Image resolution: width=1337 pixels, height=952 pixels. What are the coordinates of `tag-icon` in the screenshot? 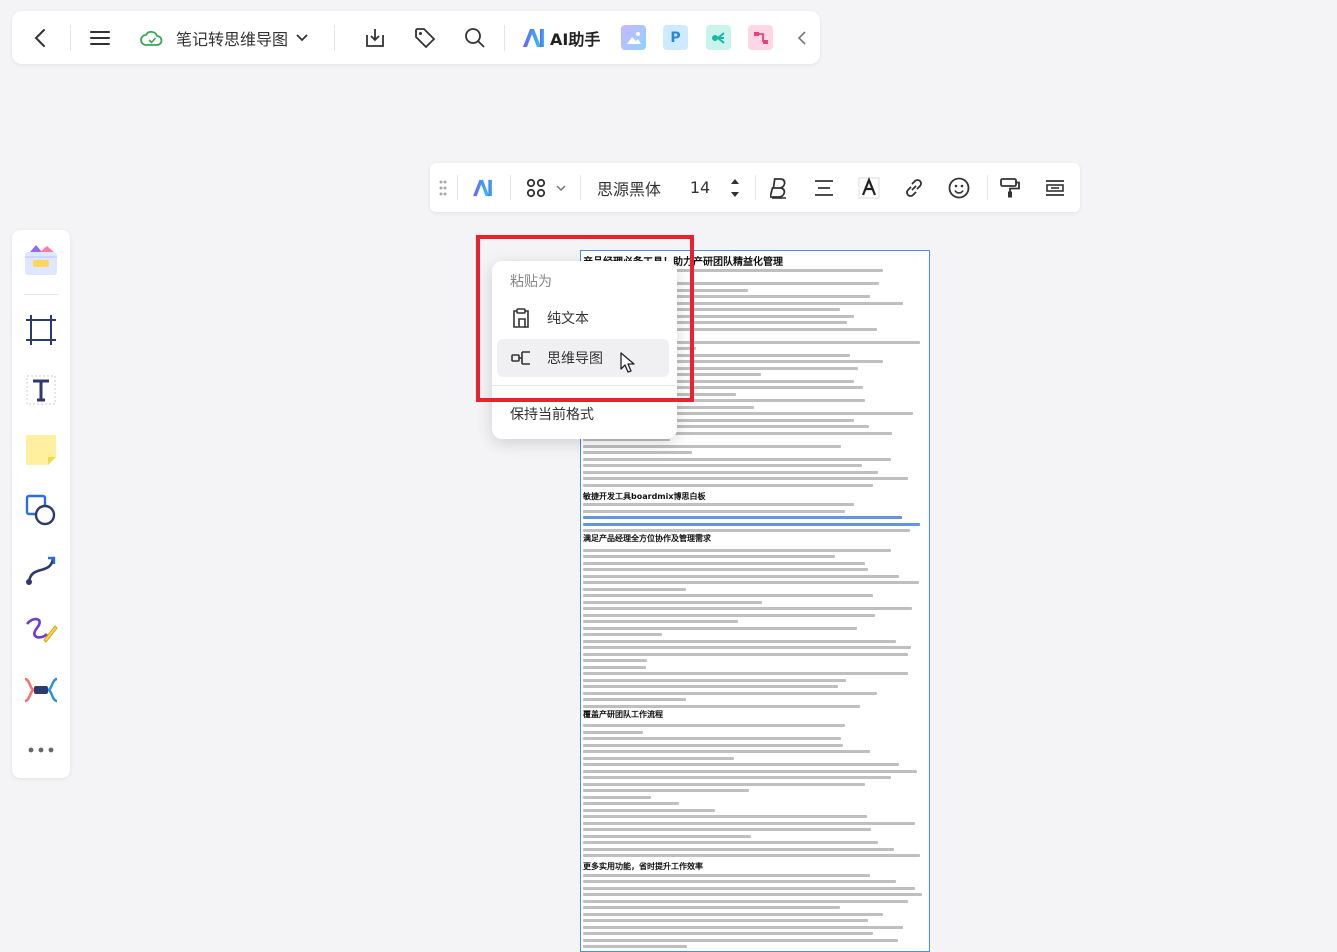 It's located at (425, 37).